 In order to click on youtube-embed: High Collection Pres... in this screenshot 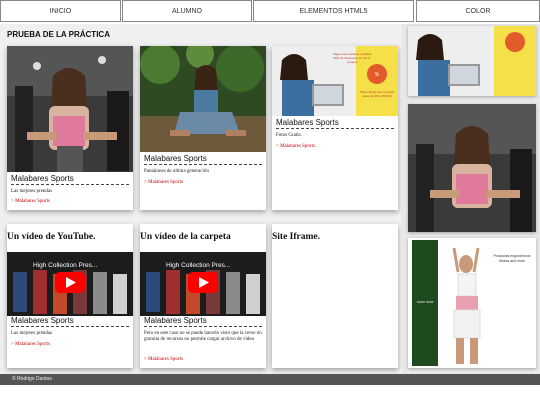, I will do `click(70, 284)`.